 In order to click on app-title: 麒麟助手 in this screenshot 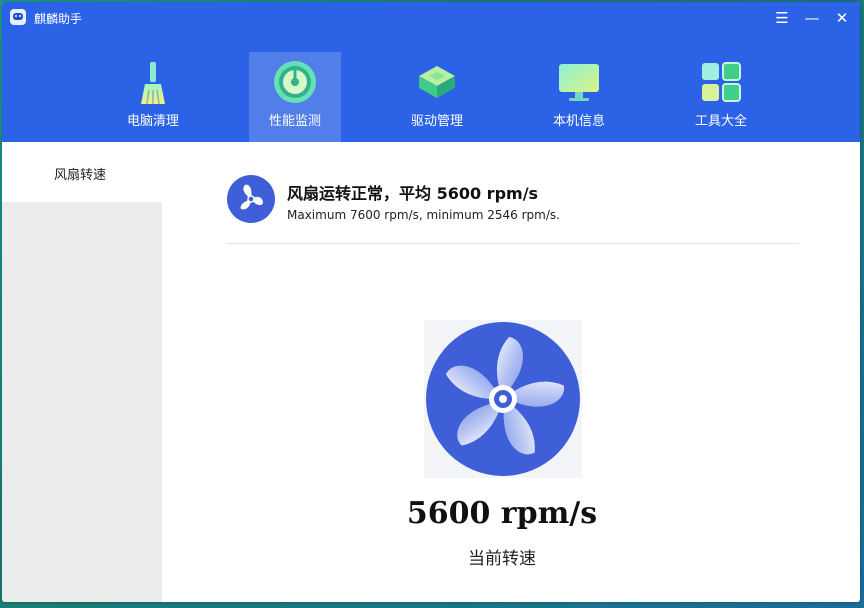, I will do `click(58, 19)`.